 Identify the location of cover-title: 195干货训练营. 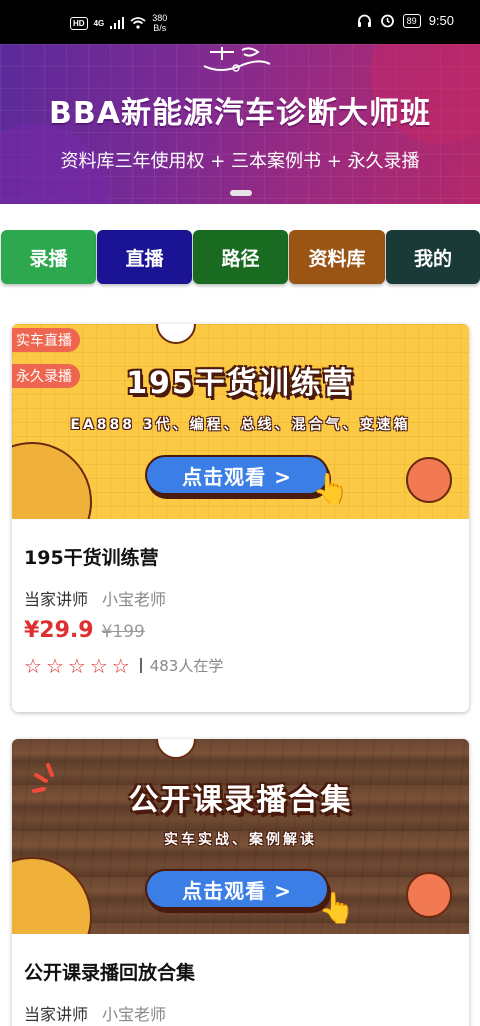
(240, 383).